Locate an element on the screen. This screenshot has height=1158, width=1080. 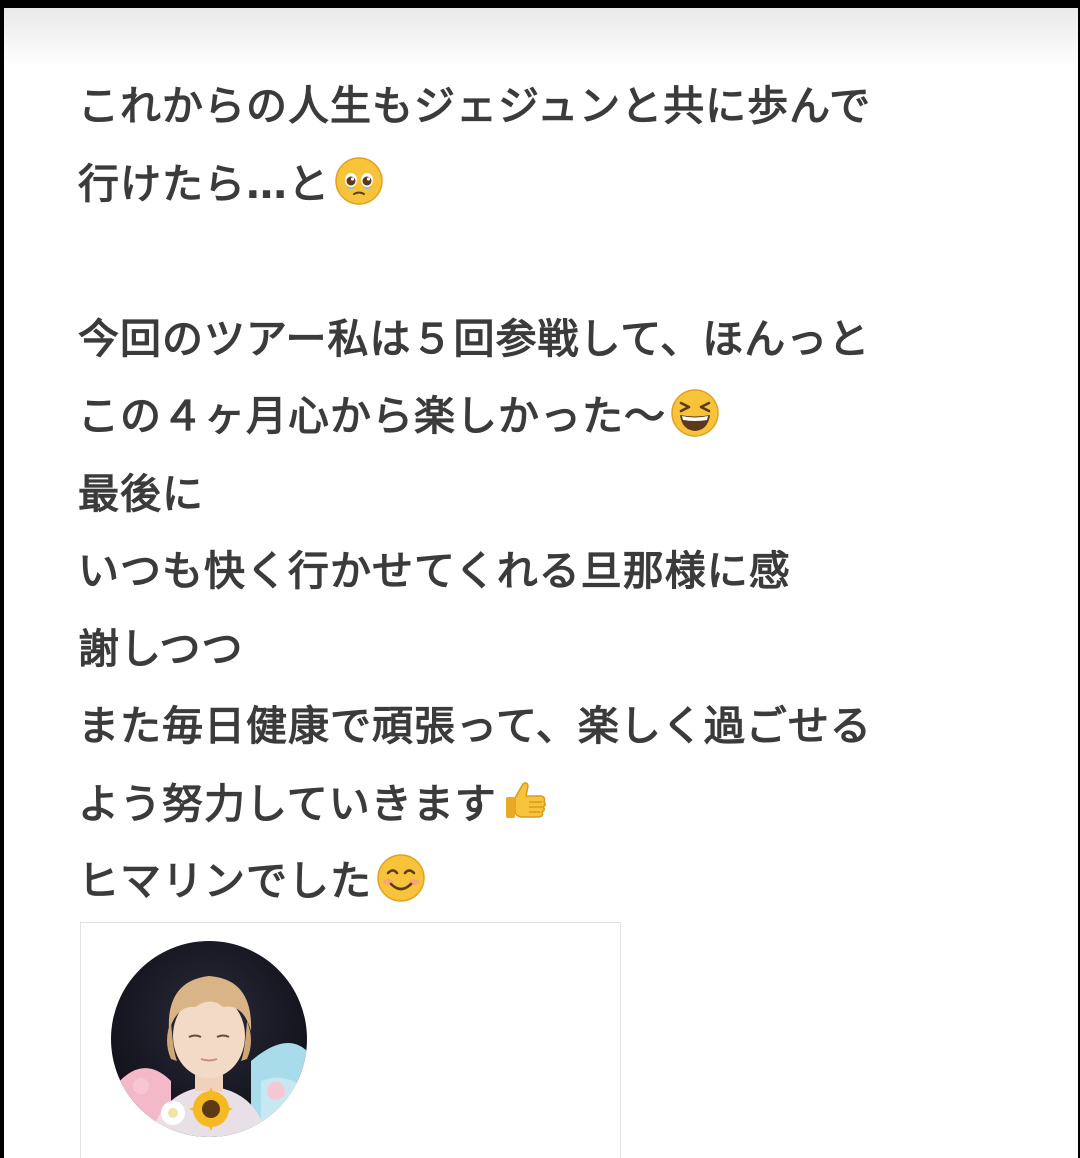
thumbs-up-emoji-icon is located at coordinates (526, 801).